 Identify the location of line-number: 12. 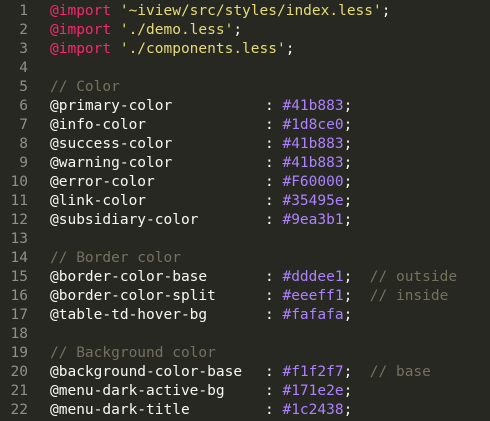
(19, 220).